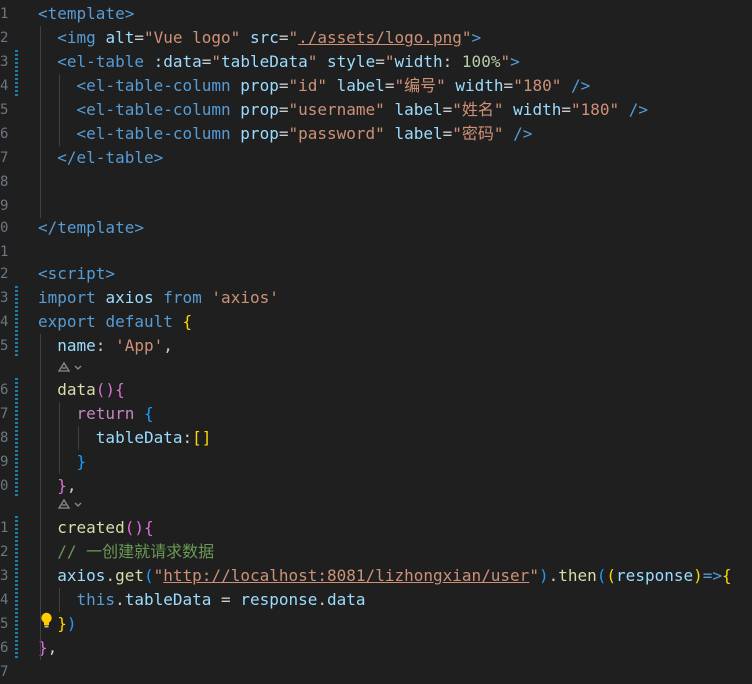  I want to click on code-line: data(){, so click(81, 390).